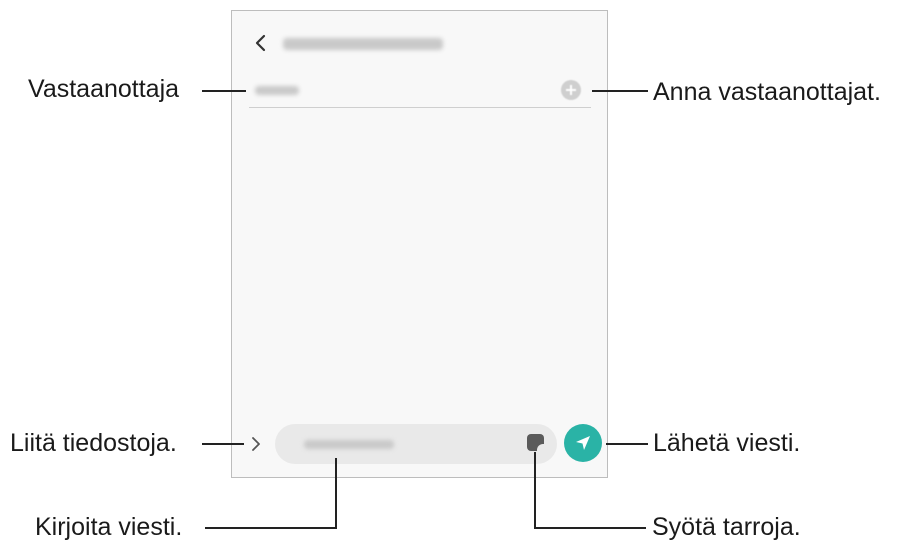  I want to click on callout-add-recipients: Anna vastaanottajat., so click(767, 92).